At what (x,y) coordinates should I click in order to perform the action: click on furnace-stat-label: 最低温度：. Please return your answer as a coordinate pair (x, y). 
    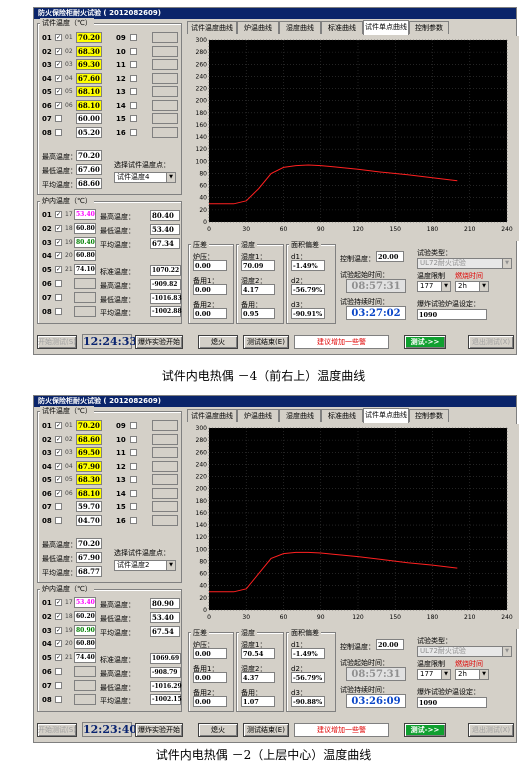
    Looking at the image, I should click on (117, 618).